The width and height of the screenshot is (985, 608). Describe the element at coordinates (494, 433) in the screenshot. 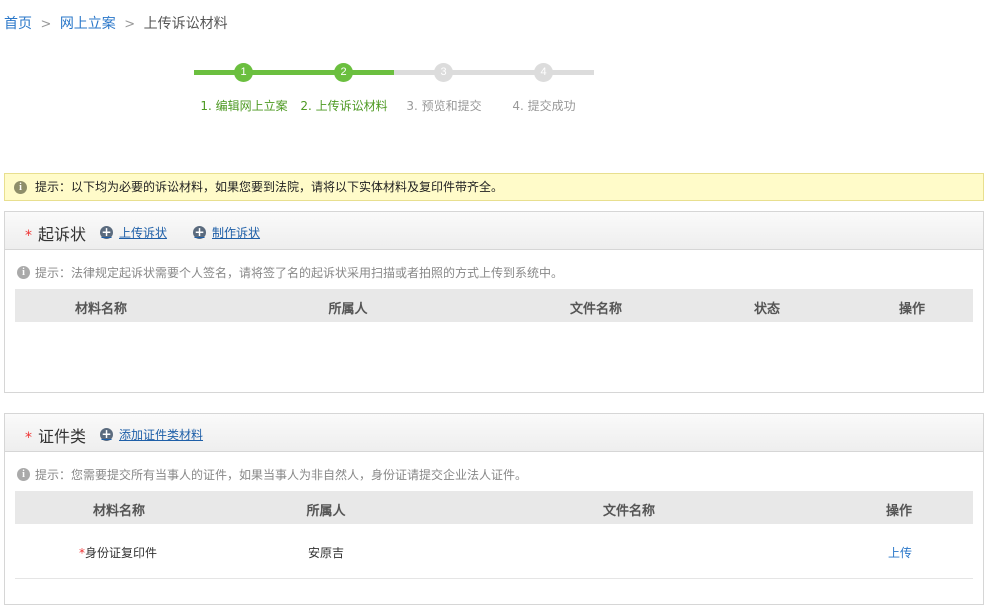

I see `certificates-panel-header: * 证件类 + 添加证件类材料` at that location.